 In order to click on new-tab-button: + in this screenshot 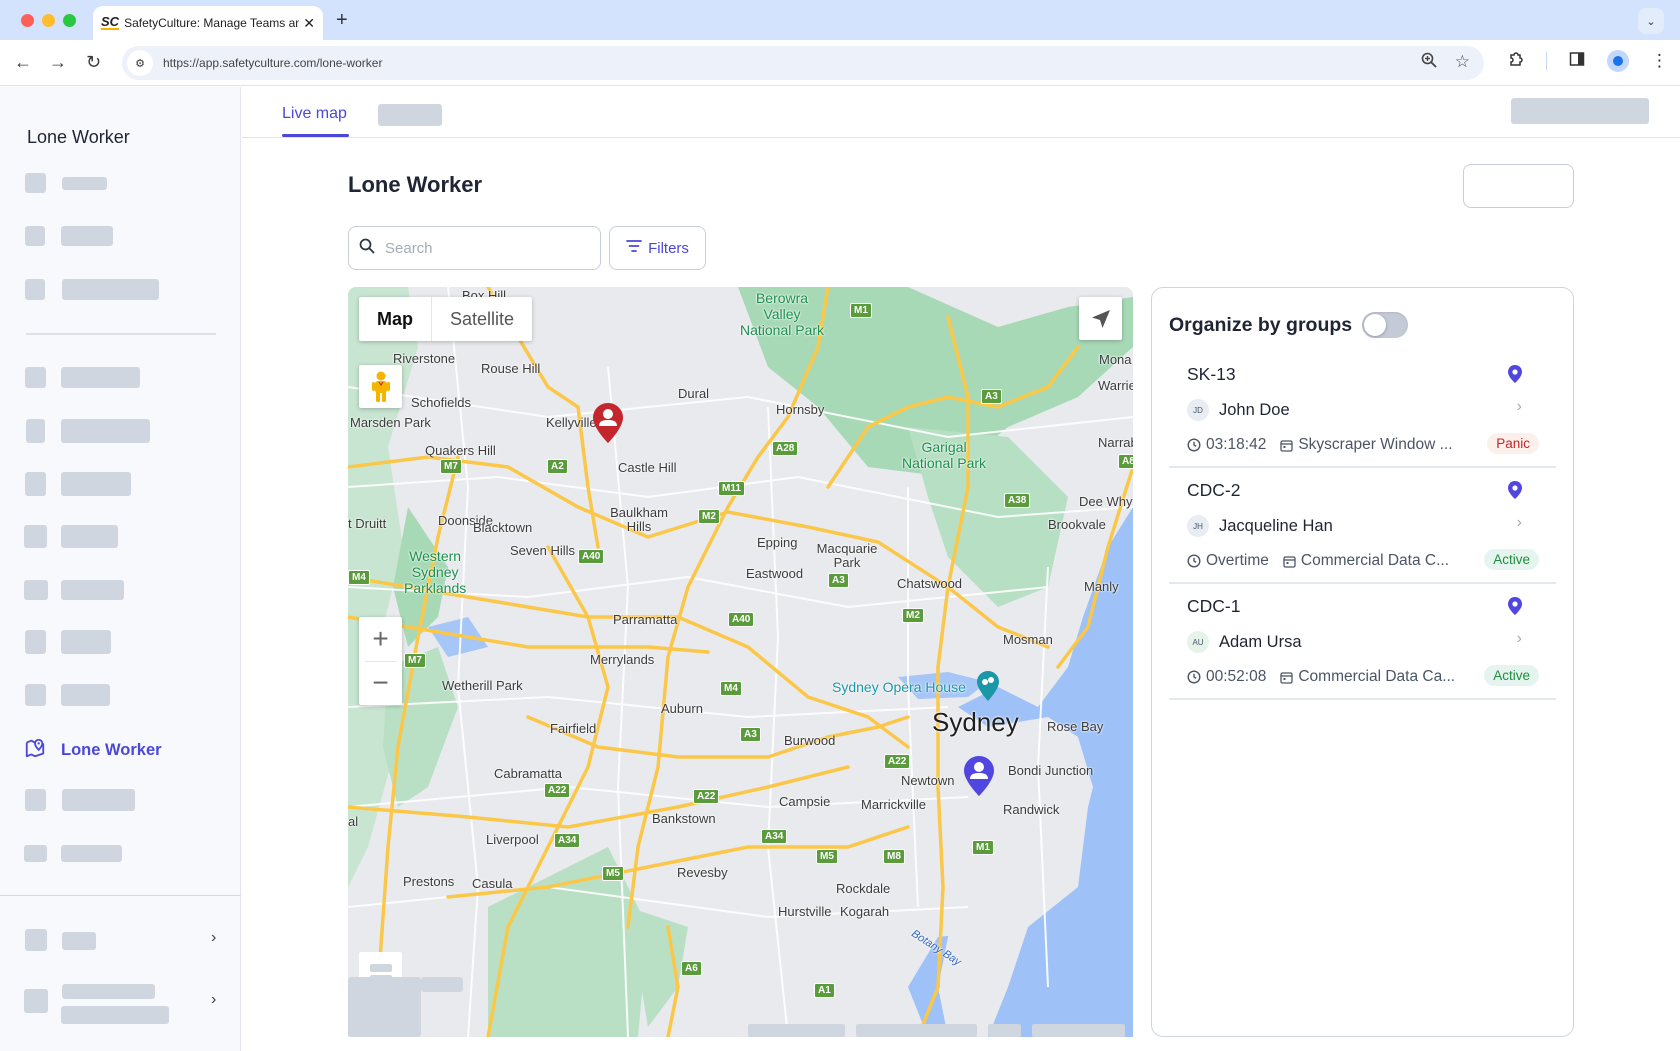, I will do `click(342, 20)`.